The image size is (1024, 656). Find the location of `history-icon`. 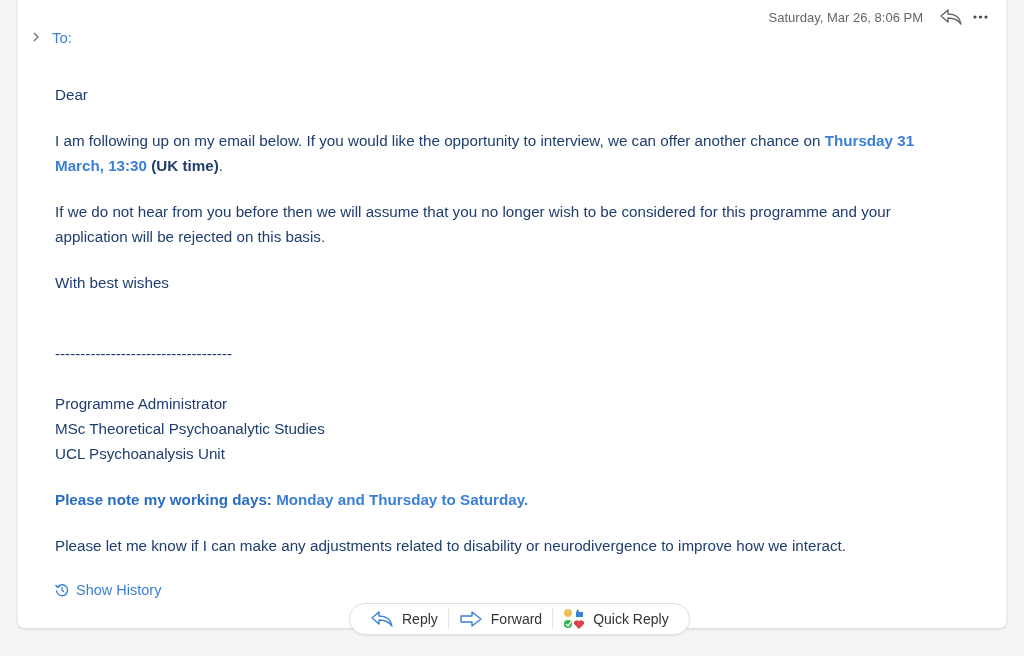

history-icon is located at coordinates (62, 590).